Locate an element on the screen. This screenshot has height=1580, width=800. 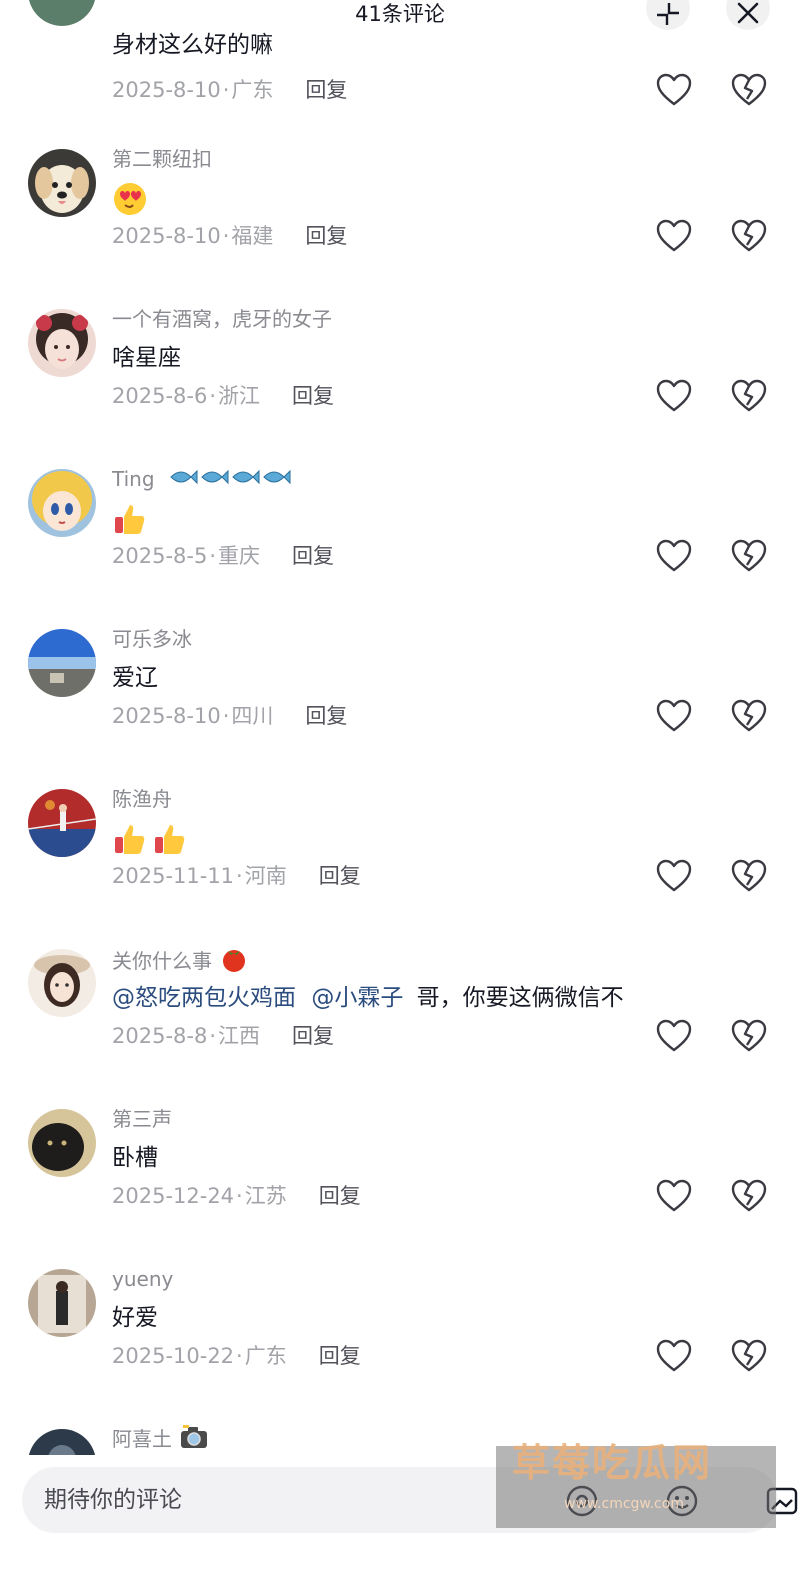
camera-icon is located at coordinates (194, 1440).